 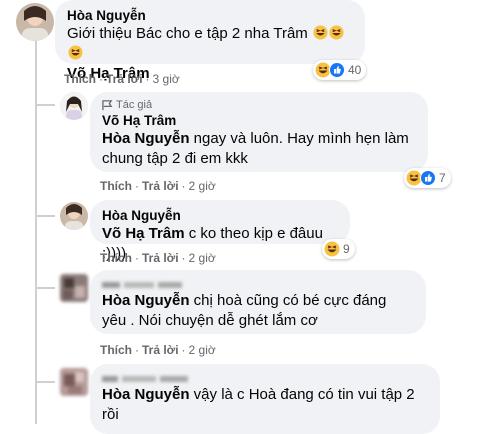 I want to click on reaction-summary: 9, so click(x=338, y=249).